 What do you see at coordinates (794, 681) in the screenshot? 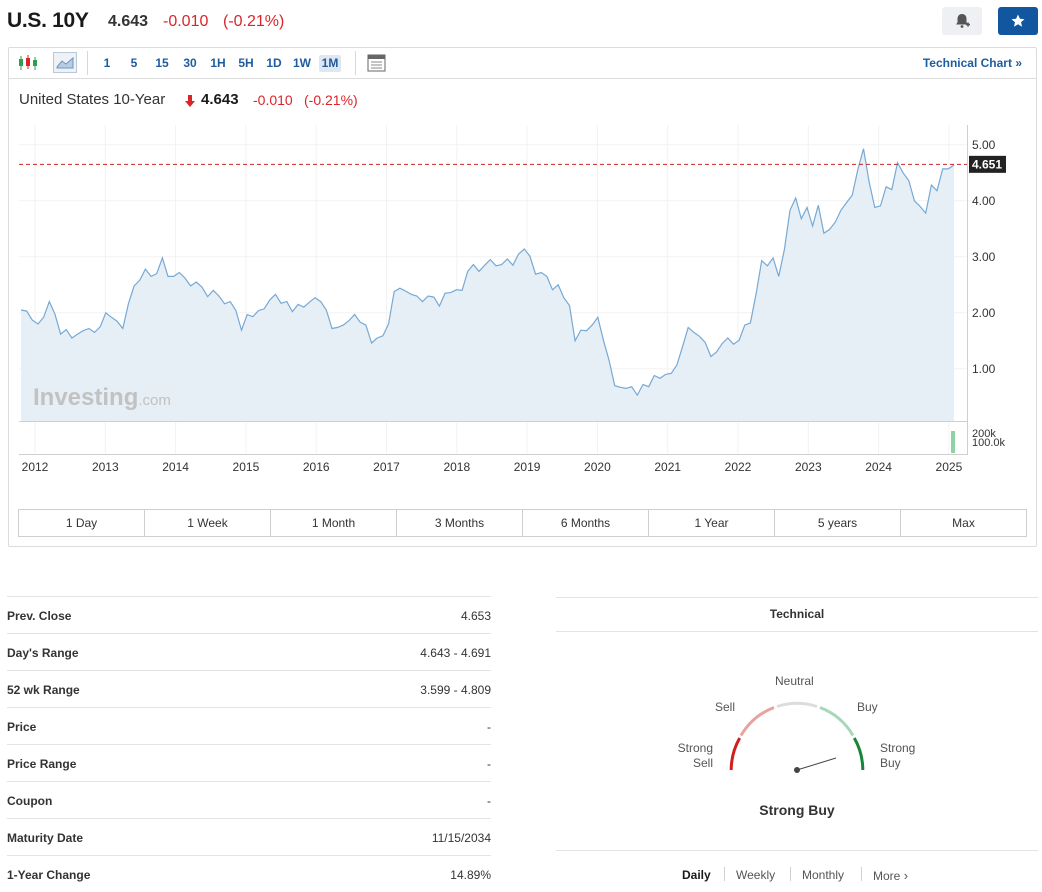
I see `gauge-label-neutral: Neutral` at bounding box center [794, 681].